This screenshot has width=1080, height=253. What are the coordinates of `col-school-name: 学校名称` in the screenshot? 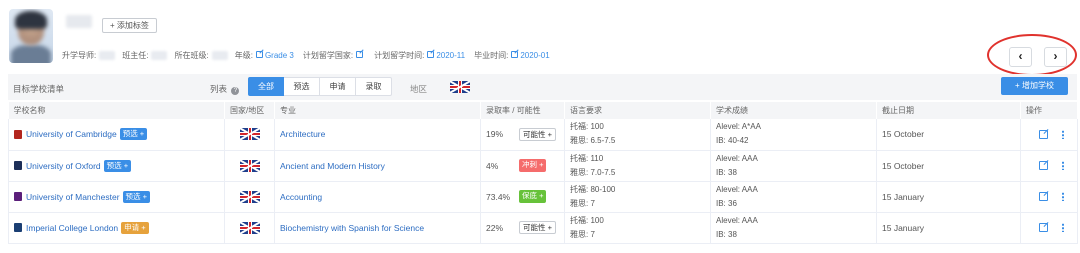 It's located at (116, 110).